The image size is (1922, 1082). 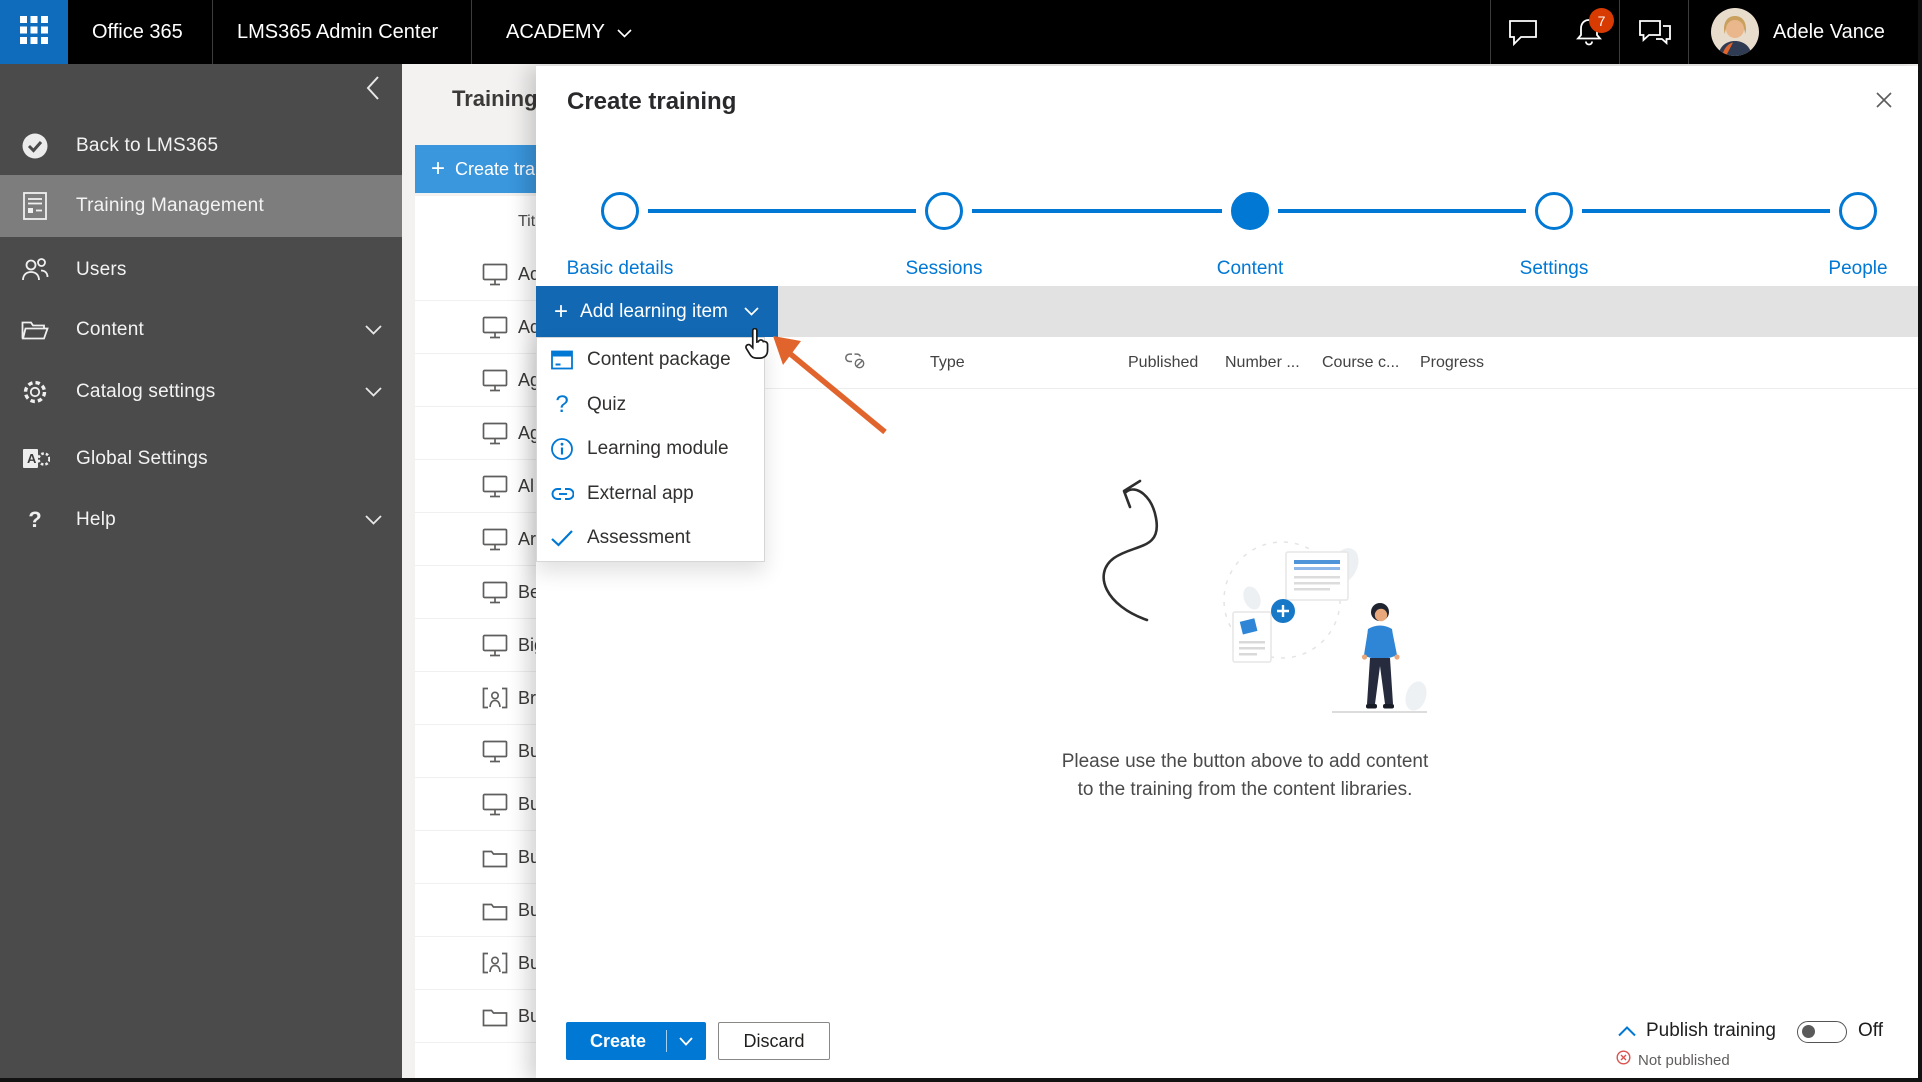 What do you see at coordinates (1554, 211) in the screenshot?
I see `step-circle-settings` at bounding box center [1554, 211].